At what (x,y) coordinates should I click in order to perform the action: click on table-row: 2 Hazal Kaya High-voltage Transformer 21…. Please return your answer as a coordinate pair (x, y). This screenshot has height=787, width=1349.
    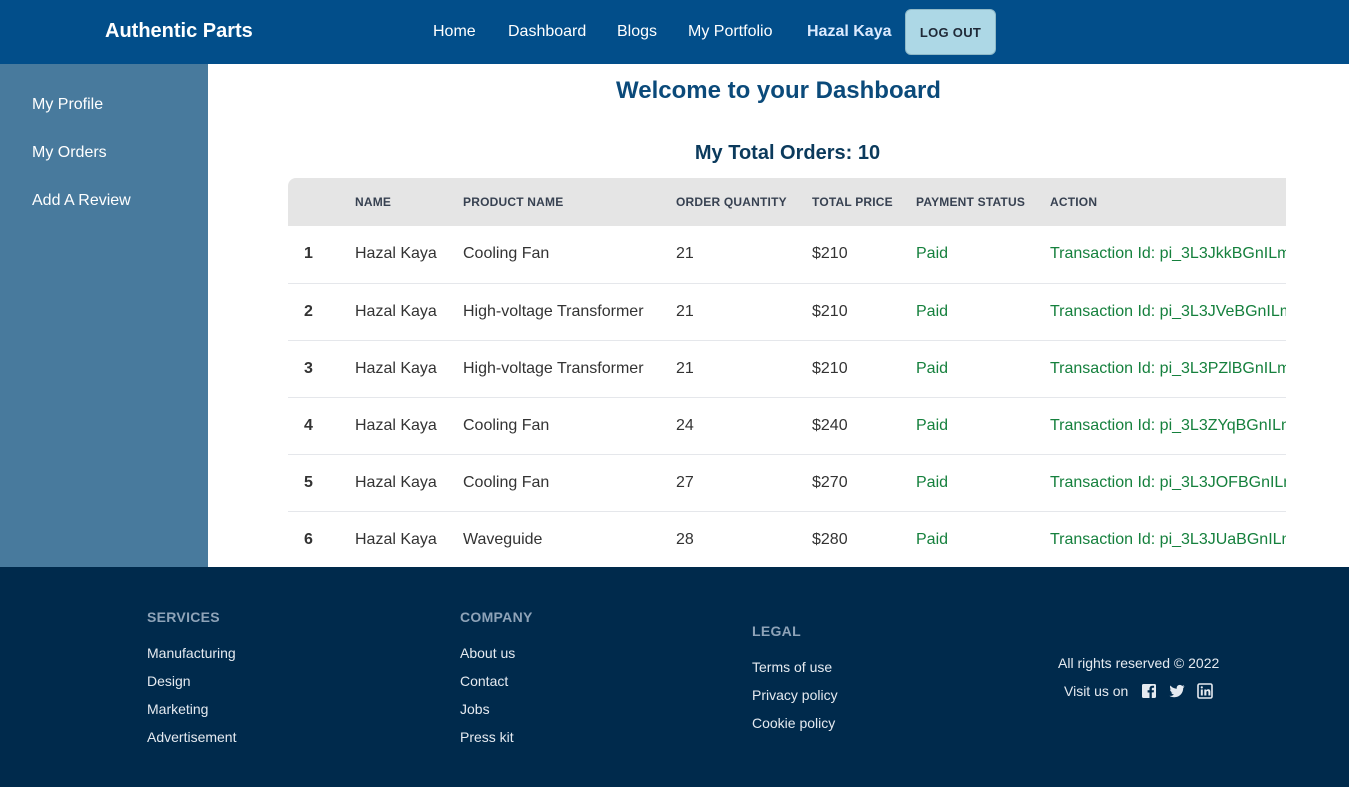
    Looking at the image, I should click on (787, 311).